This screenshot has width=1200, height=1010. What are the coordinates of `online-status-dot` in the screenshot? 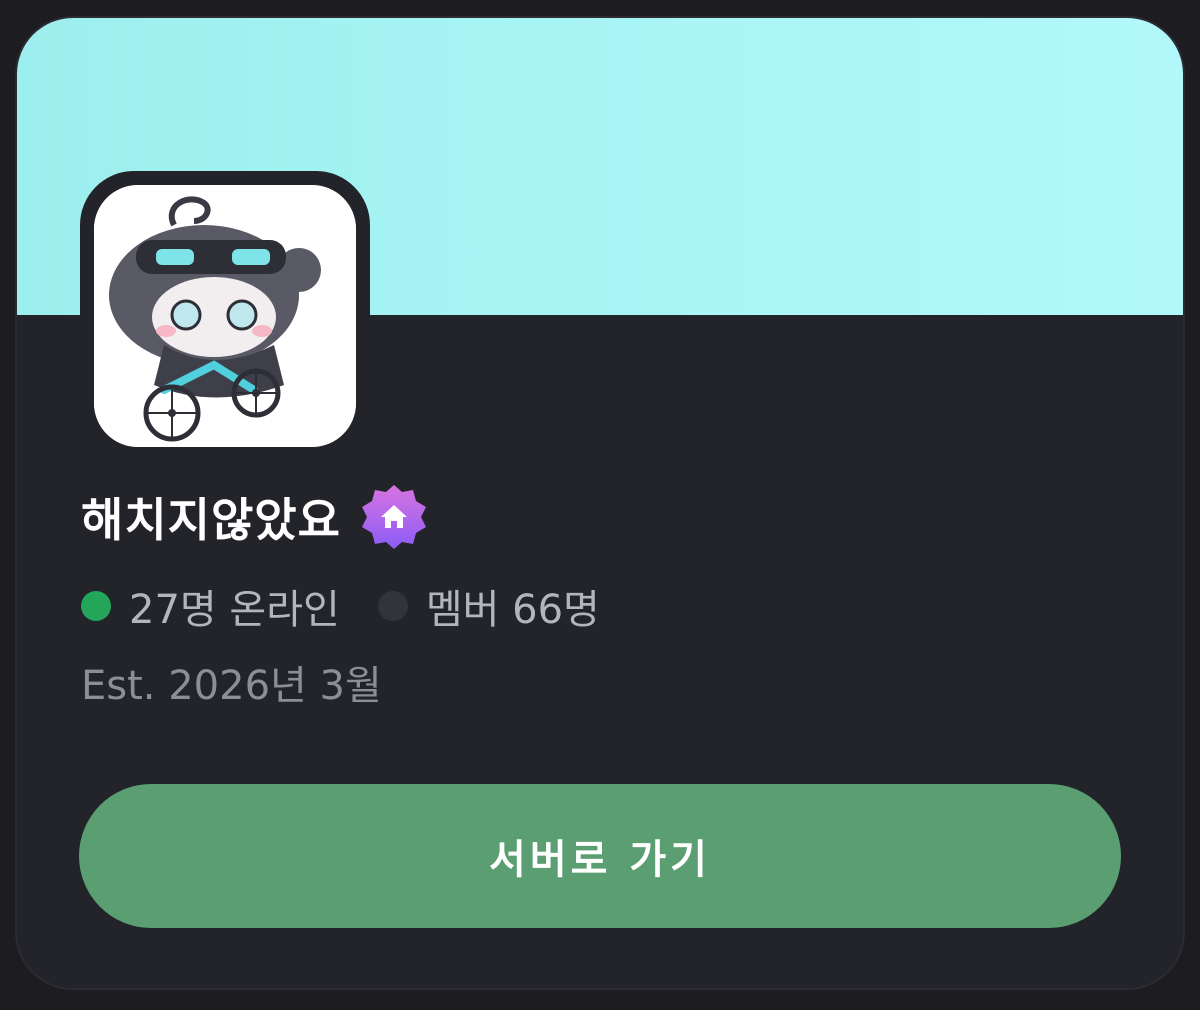 It's located at (96, 606).